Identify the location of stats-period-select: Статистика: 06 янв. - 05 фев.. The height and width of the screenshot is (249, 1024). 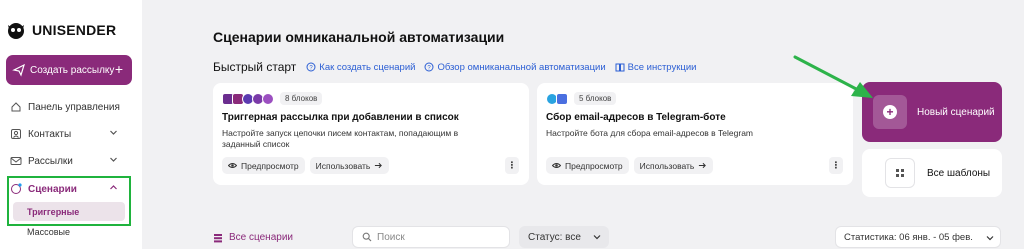
(918, 237).